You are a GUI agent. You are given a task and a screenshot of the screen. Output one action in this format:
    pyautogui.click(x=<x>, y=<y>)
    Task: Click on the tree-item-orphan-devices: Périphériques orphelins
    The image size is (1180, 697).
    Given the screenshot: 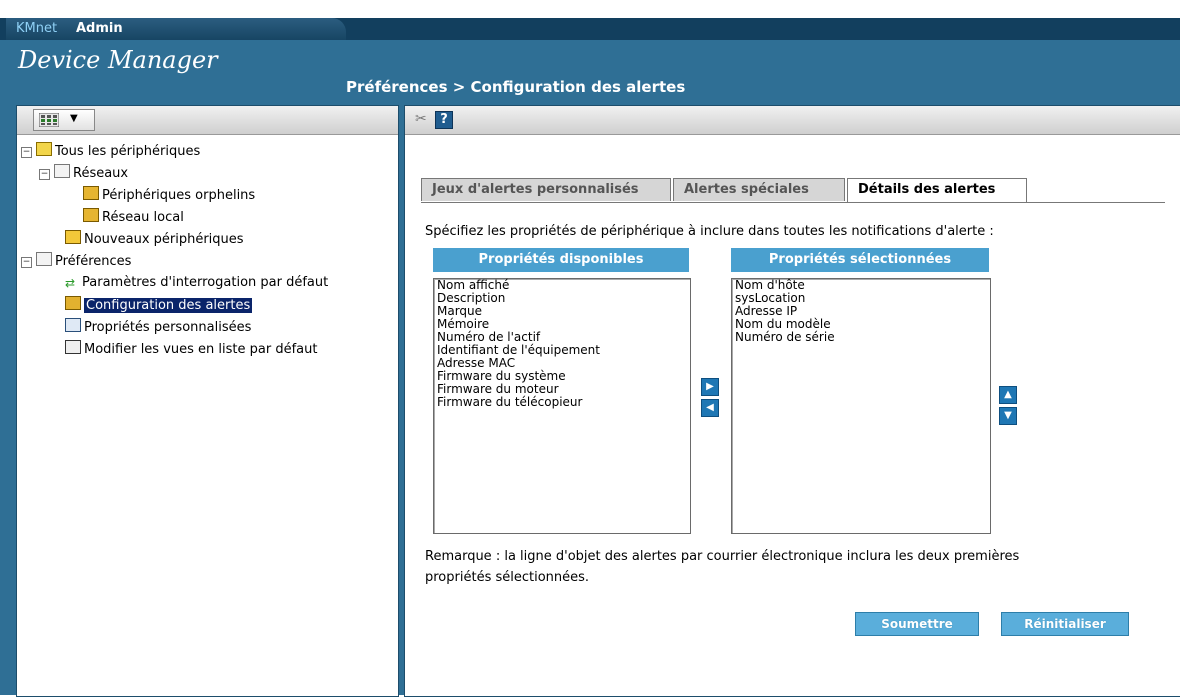 What is the action you would take?
    pyautogui.click(x=169, y=195)
    